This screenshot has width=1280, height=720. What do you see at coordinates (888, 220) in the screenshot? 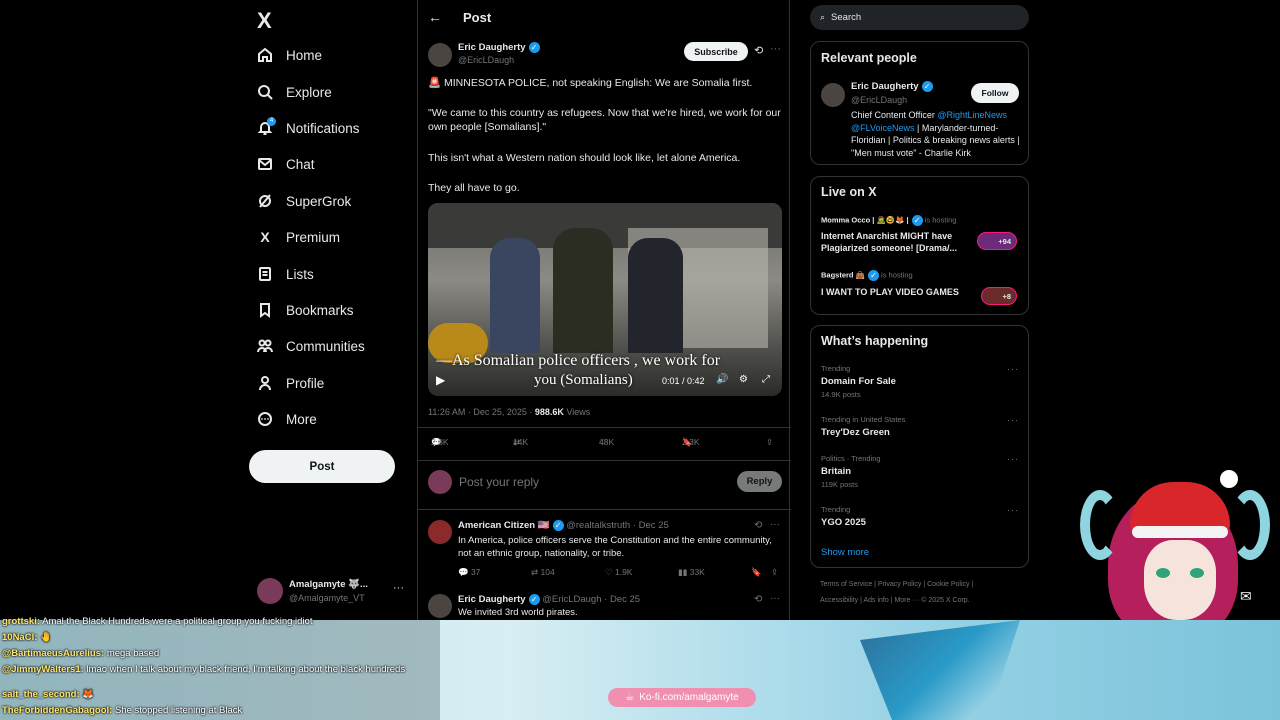
I see `live-host: Momma Occo | 🧟🤓🦊 | ✓ is hosting` at bounding box center [888, 220].